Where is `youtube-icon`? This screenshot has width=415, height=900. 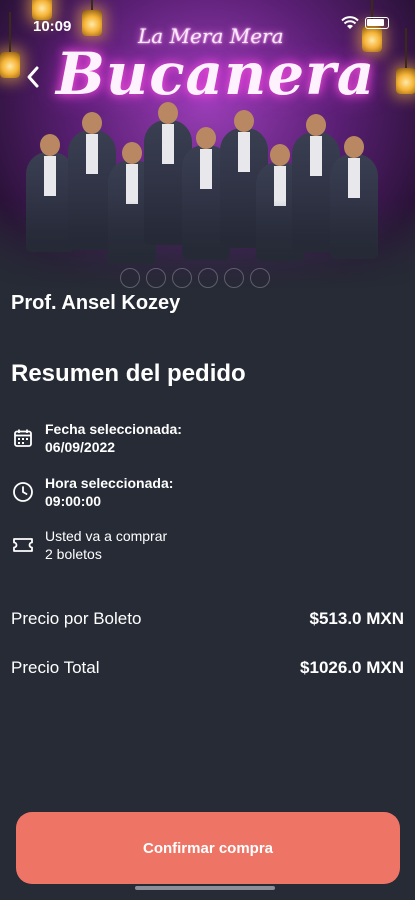
youtube-icon is located at coordinates (208, 278).